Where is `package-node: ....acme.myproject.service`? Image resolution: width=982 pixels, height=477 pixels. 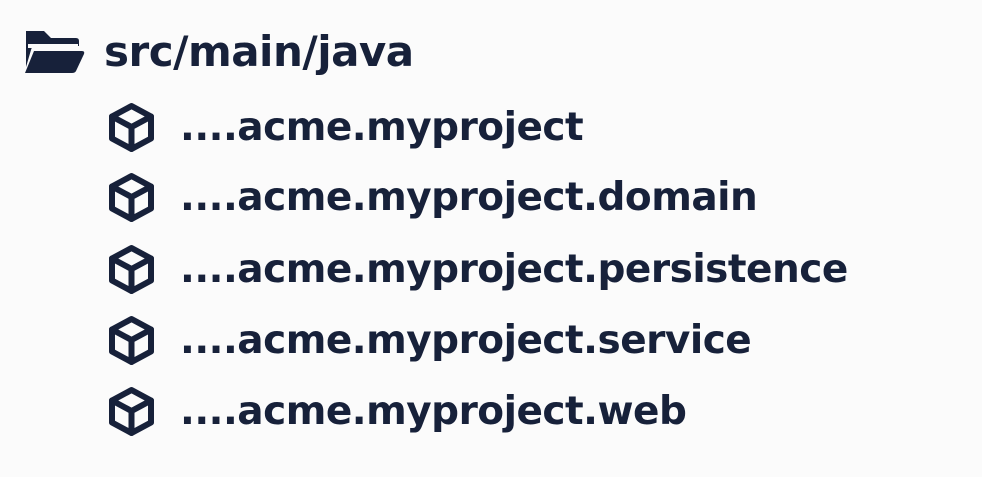
package-node: ....acme.myproject.service is located at coordinates (428, 340).